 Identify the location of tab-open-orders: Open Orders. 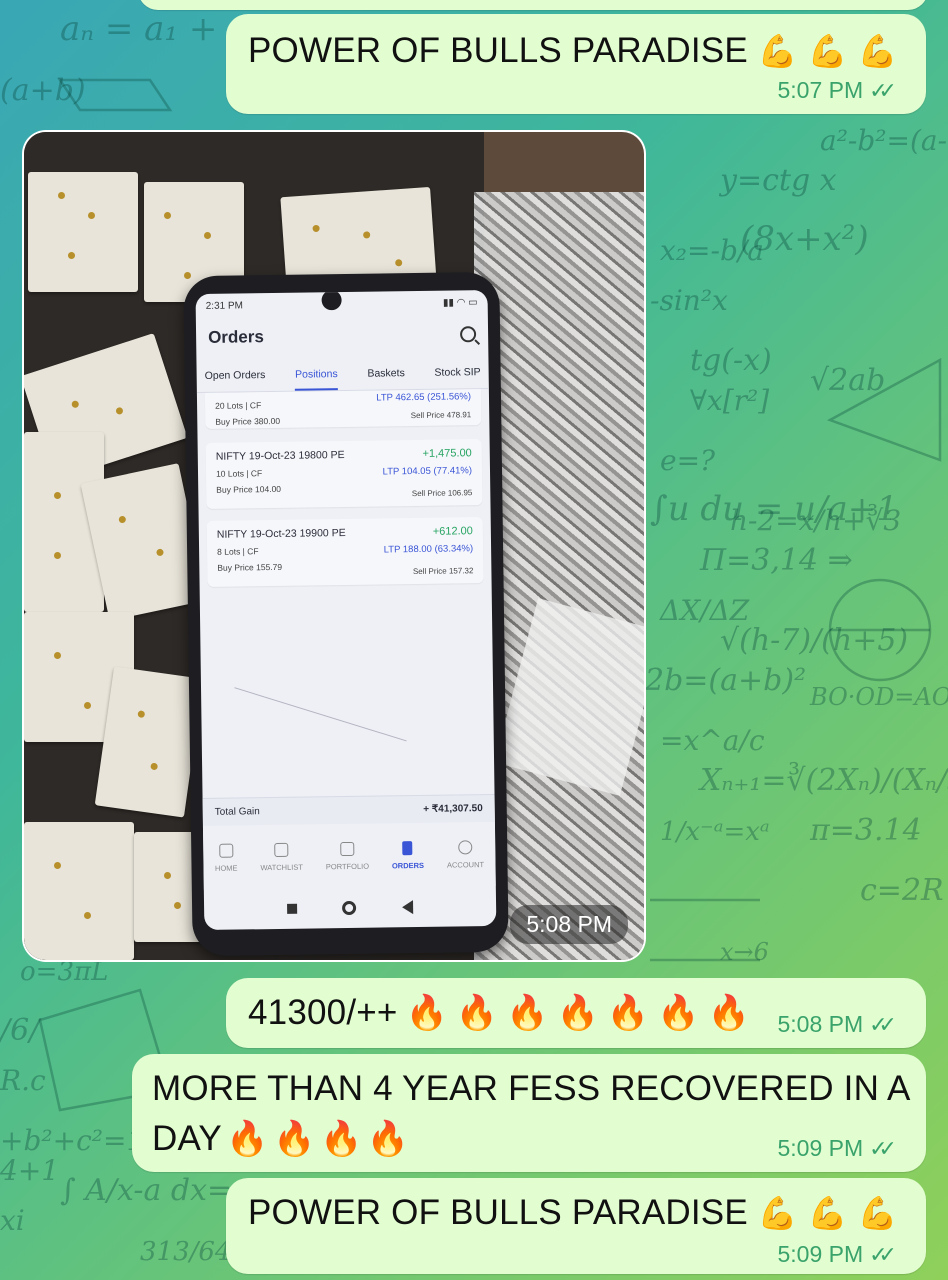
(235, 375).